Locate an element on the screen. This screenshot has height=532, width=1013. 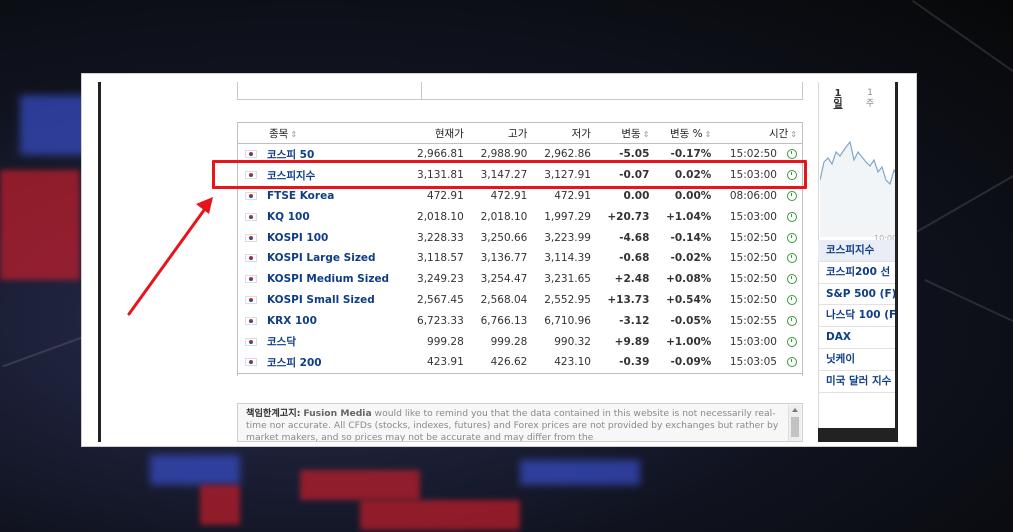
right-panel-footer is located at coordinates (858, 435).